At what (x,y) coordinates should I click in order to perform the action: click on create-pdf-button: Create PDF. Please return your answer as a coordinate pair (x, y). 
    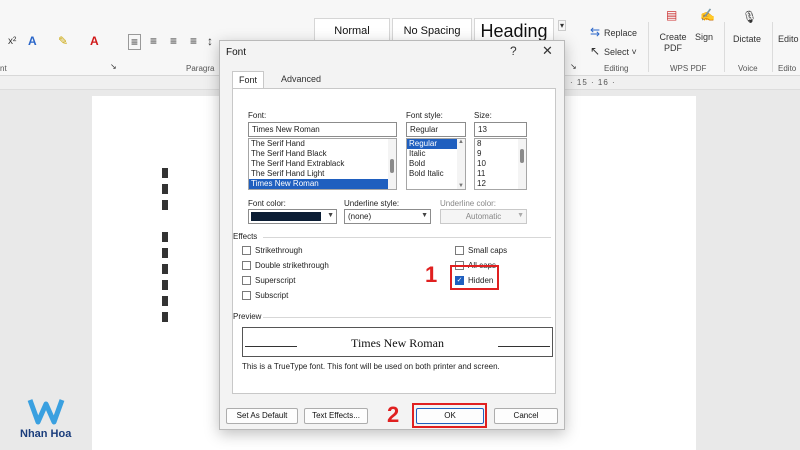
    Looking at the image, I should click on (673, 43).